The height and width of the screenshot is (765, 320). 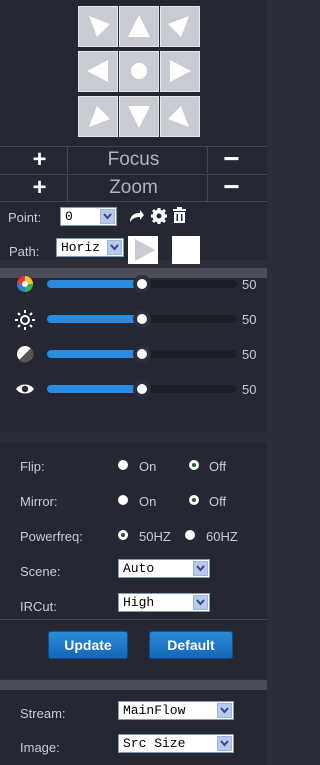 I want to click on ircut-select-value: High, so click(x=139, y=602).